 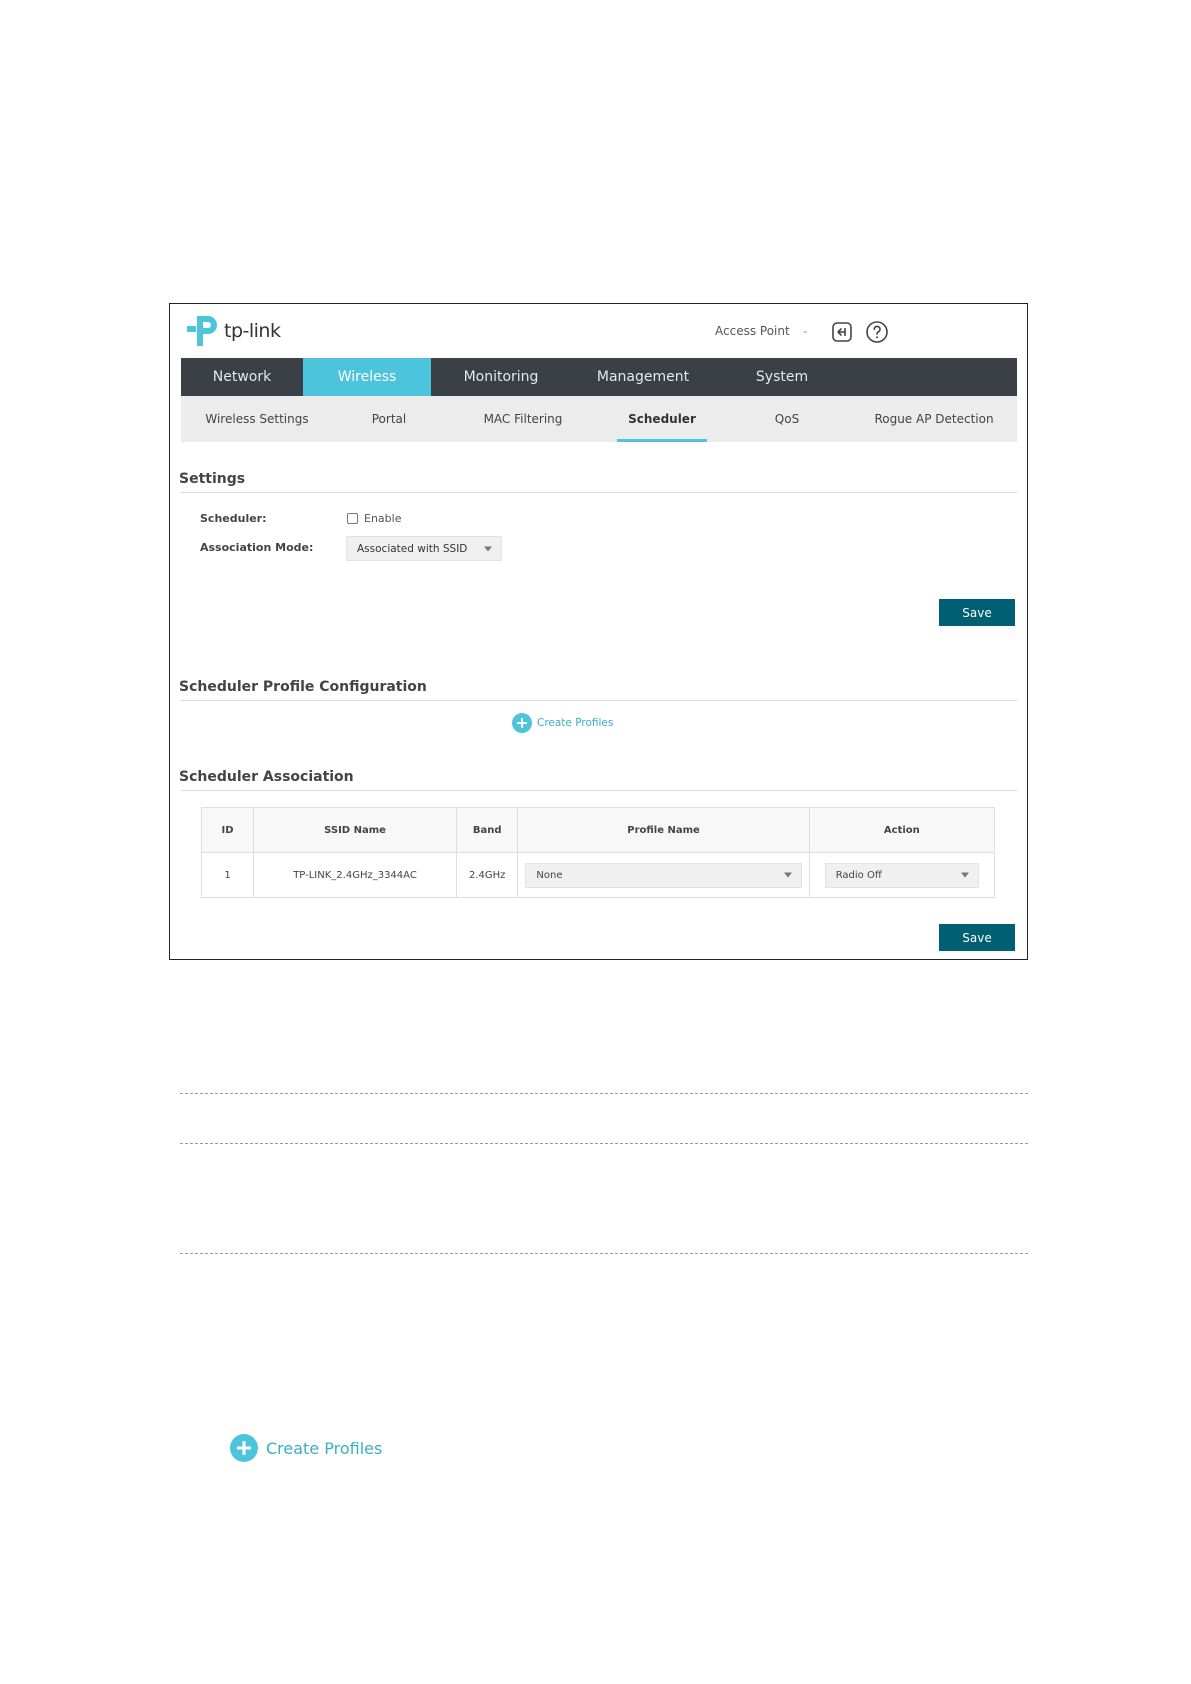 I want to click on tab-portal: Portal, so click(x=389, y=419).